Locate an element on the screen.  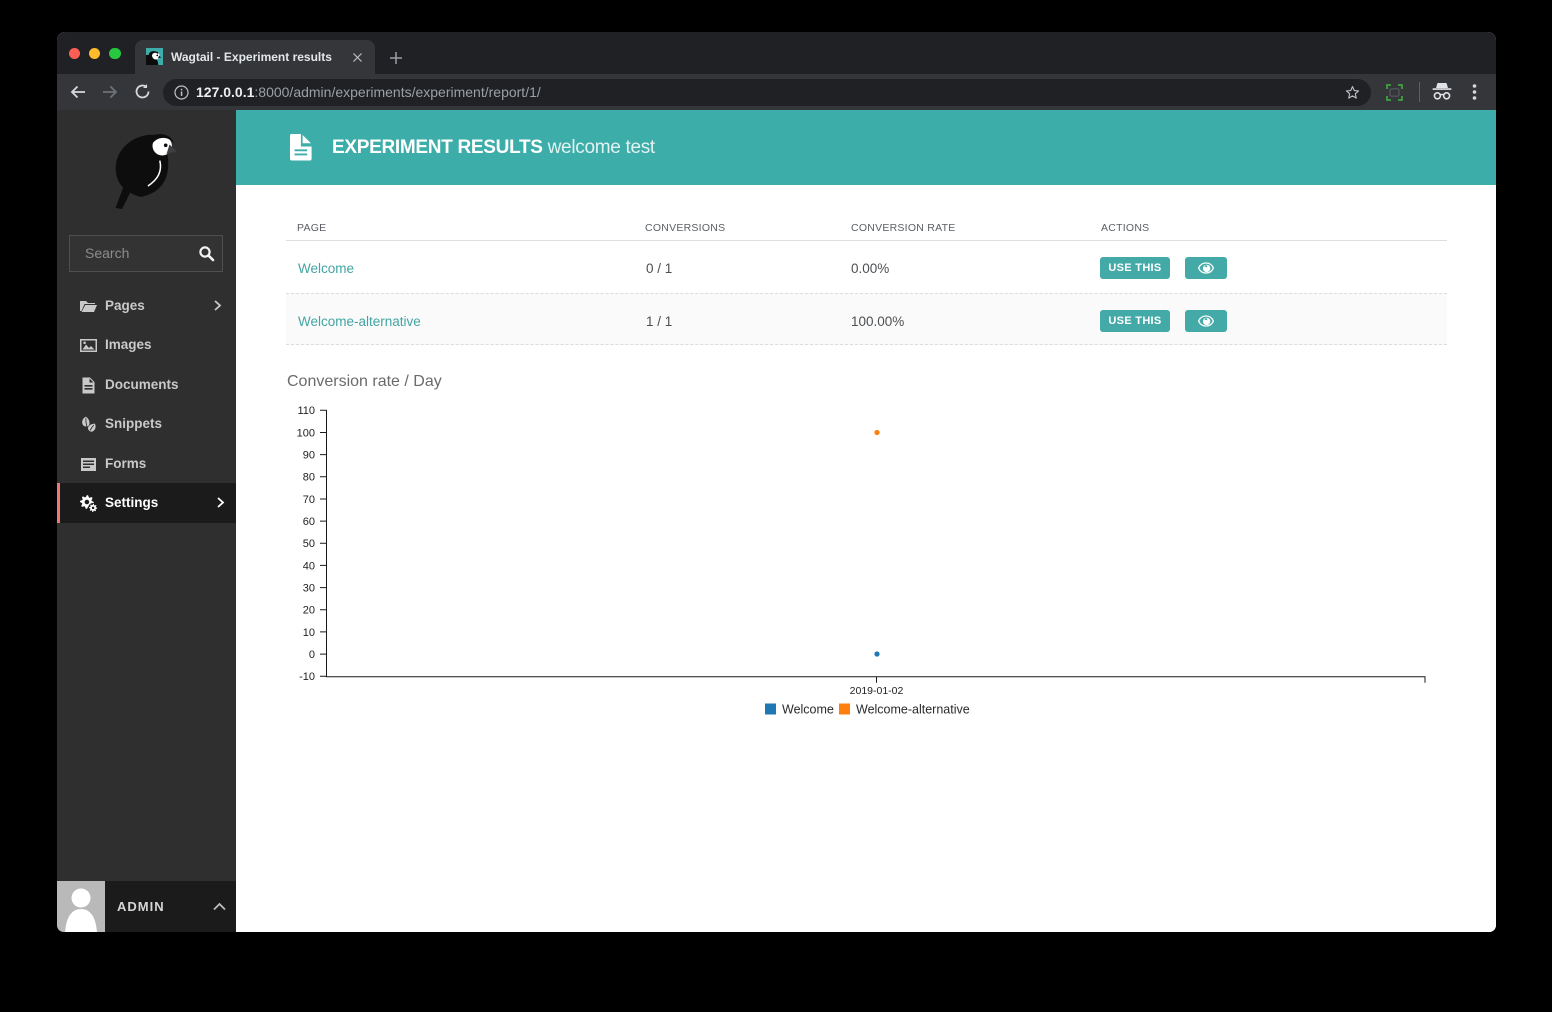
svg-text: 40 is located at coordinates (309, 566).